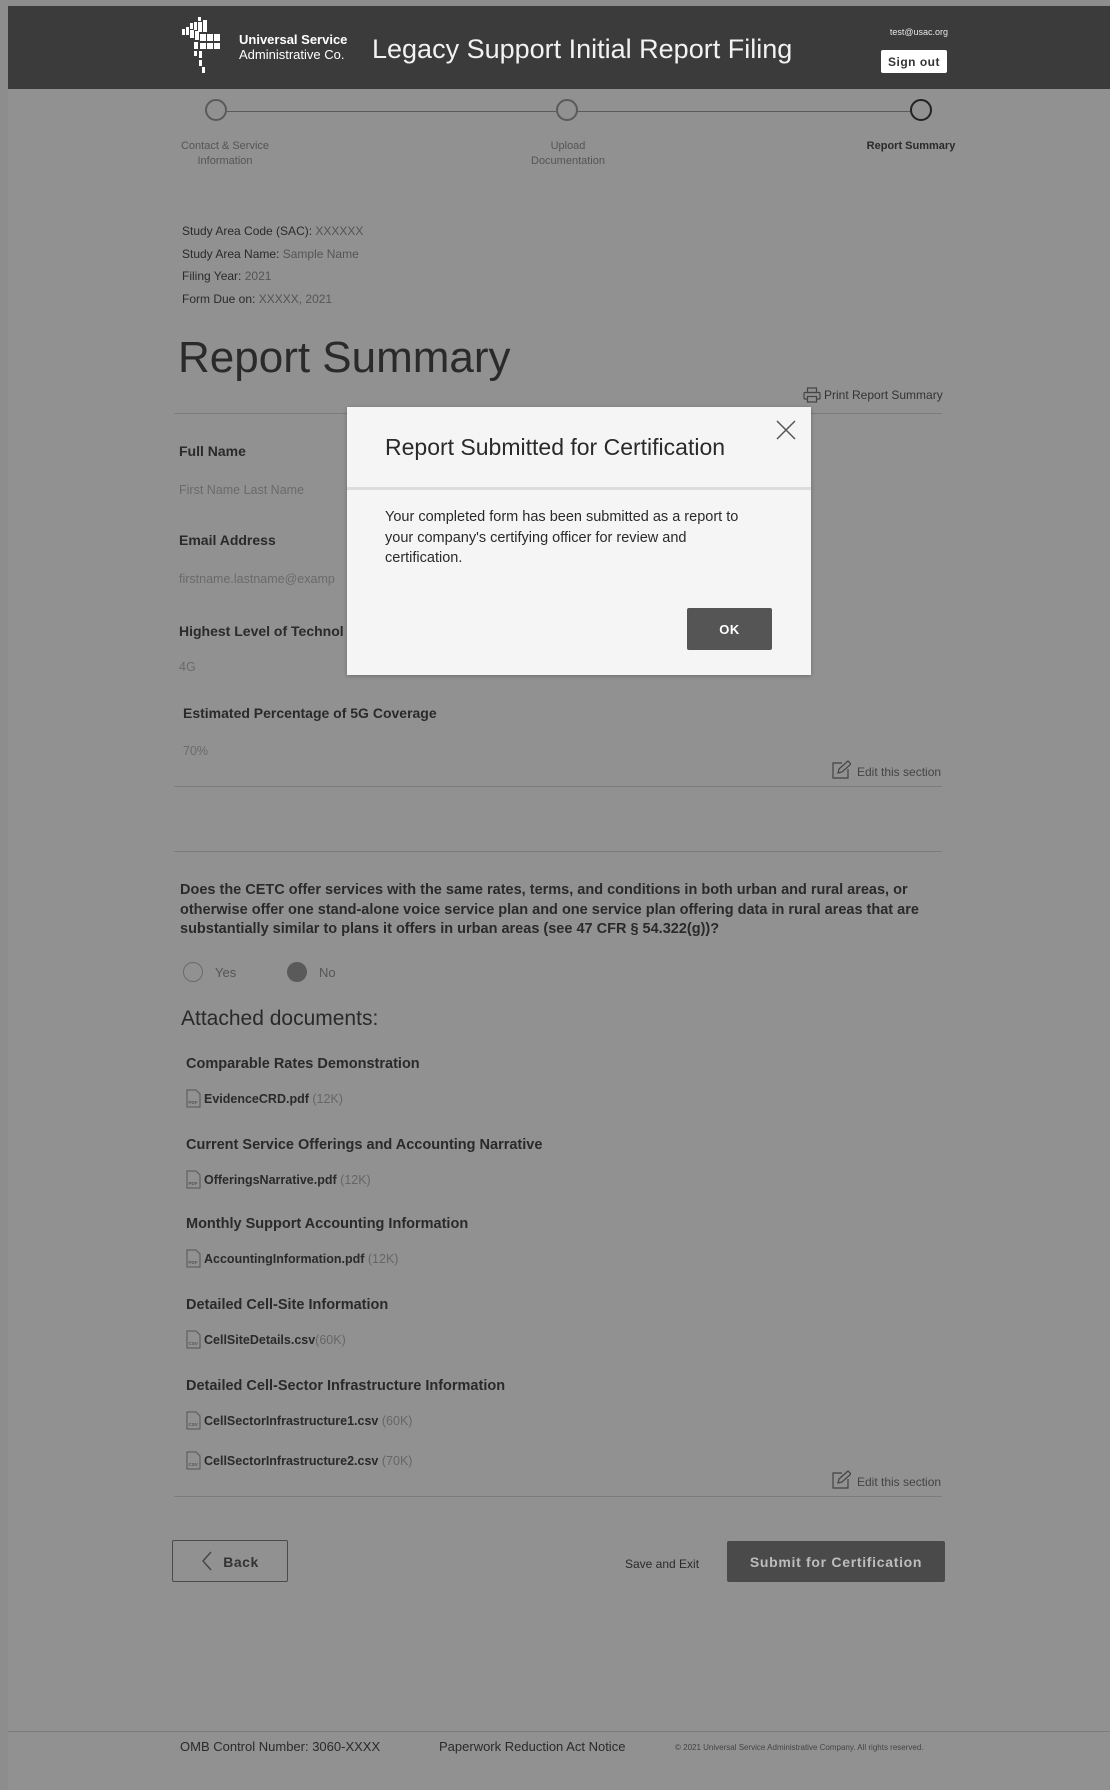 Image resolution: width=1110 pixels, height=1790 pixels. I want to click on step-circle-summary, so click(921, 110).